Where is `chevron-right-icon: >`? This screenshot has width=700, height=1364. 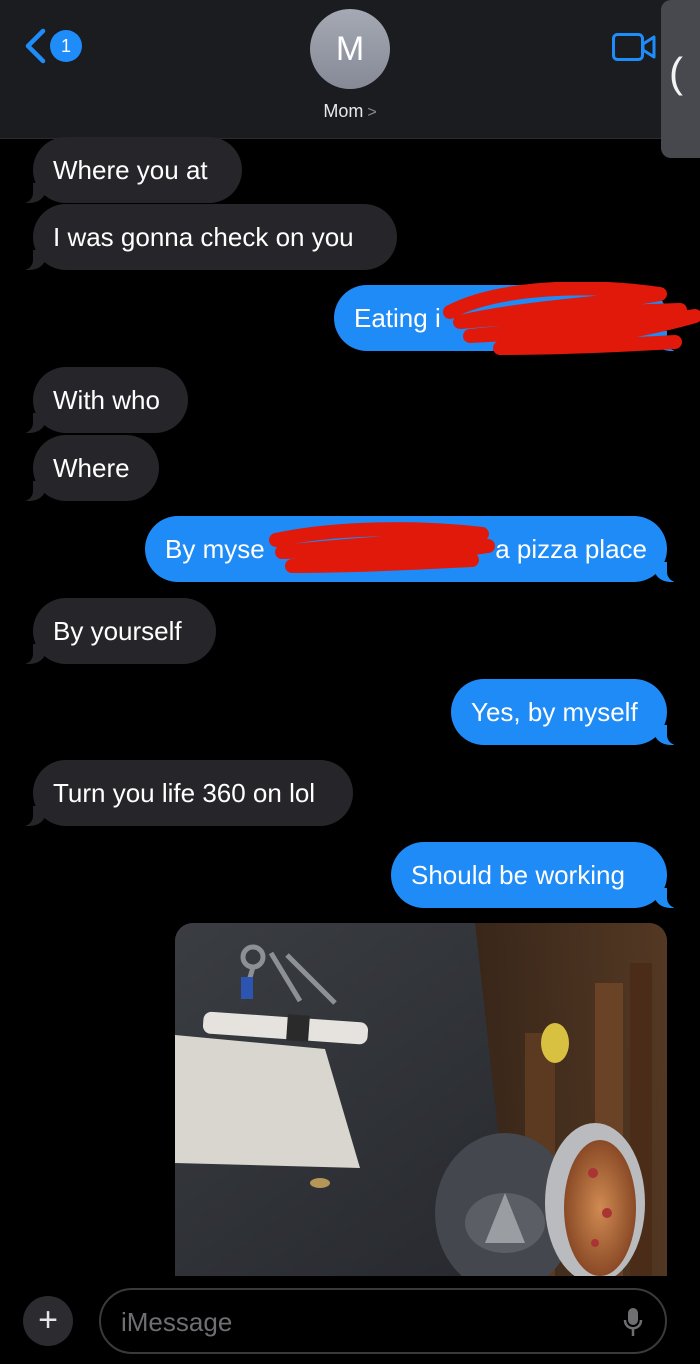
chevron-right-icon: > is located at coordinates (372, 112).